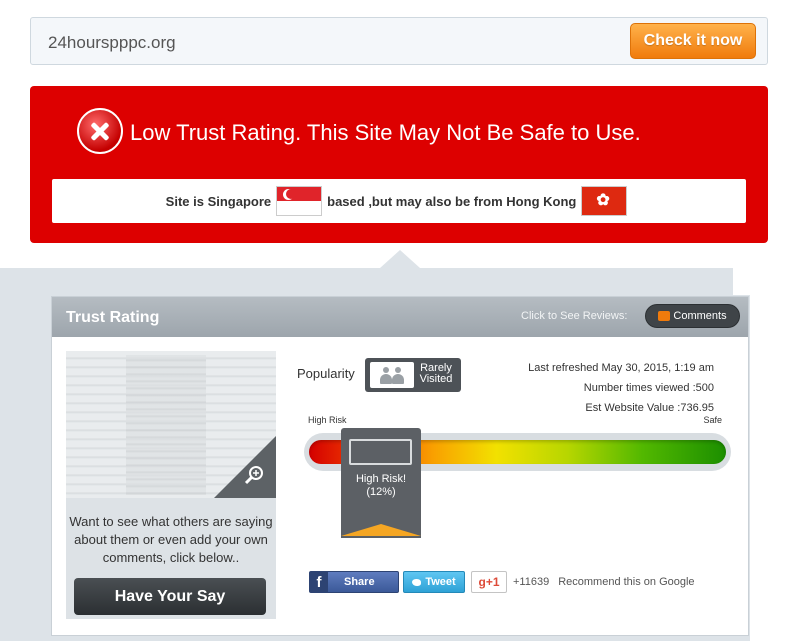 The height and width of the screenshot is (641, 797). Describe the element at coordinates (574, 316) in the screenshot. I see `click-to-see-reviews-label: Click to See Reviews:` at that location.